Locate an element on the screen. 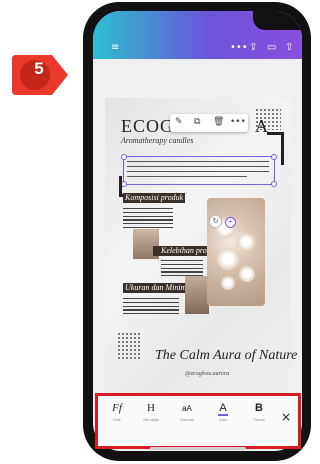  edit-icon: ✎ is located at coordinates (179, 122).